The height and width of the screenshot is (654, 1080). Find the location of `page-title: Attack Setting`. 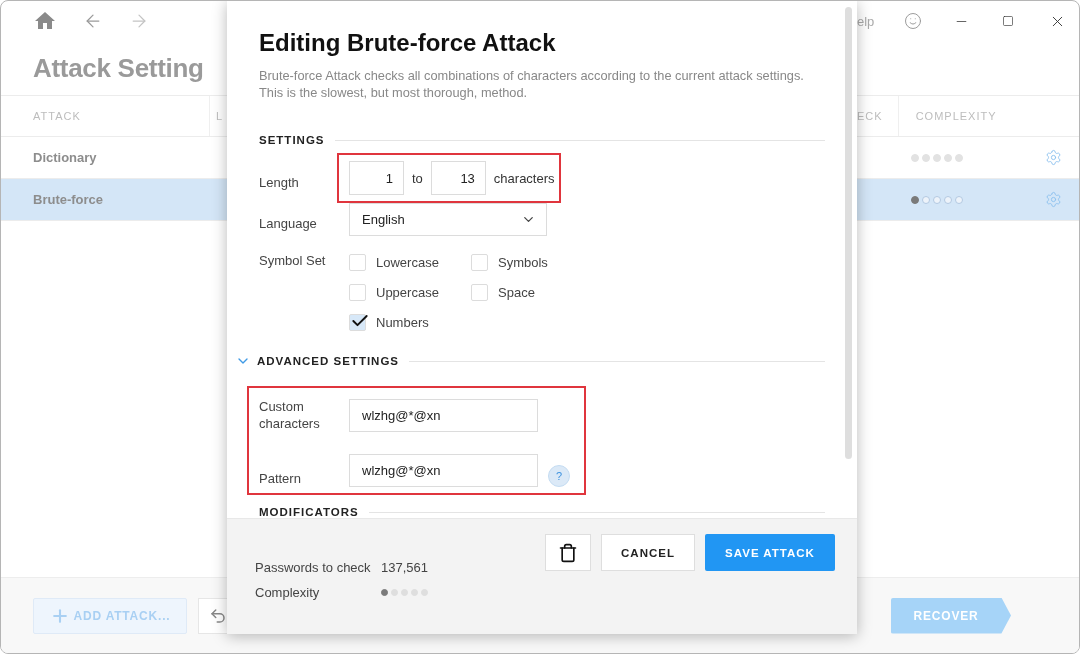

page-title: Attack Setting is located at coordinates (118, 68).